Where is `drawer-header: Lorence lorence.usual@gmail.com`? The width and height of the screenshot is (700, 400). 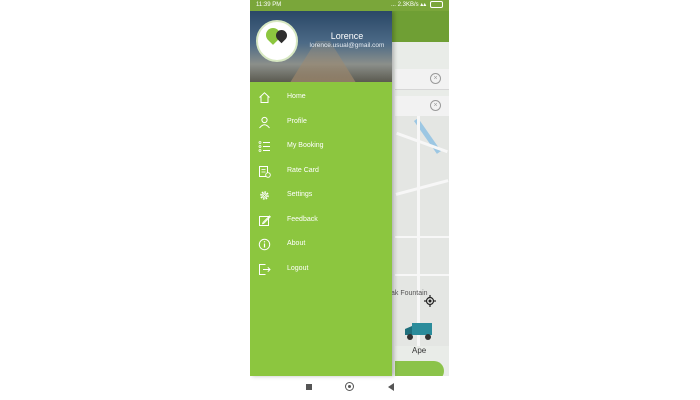 drawer-header: Lorence lorence.usual@gmail.com is located at coordinates (321, 46).